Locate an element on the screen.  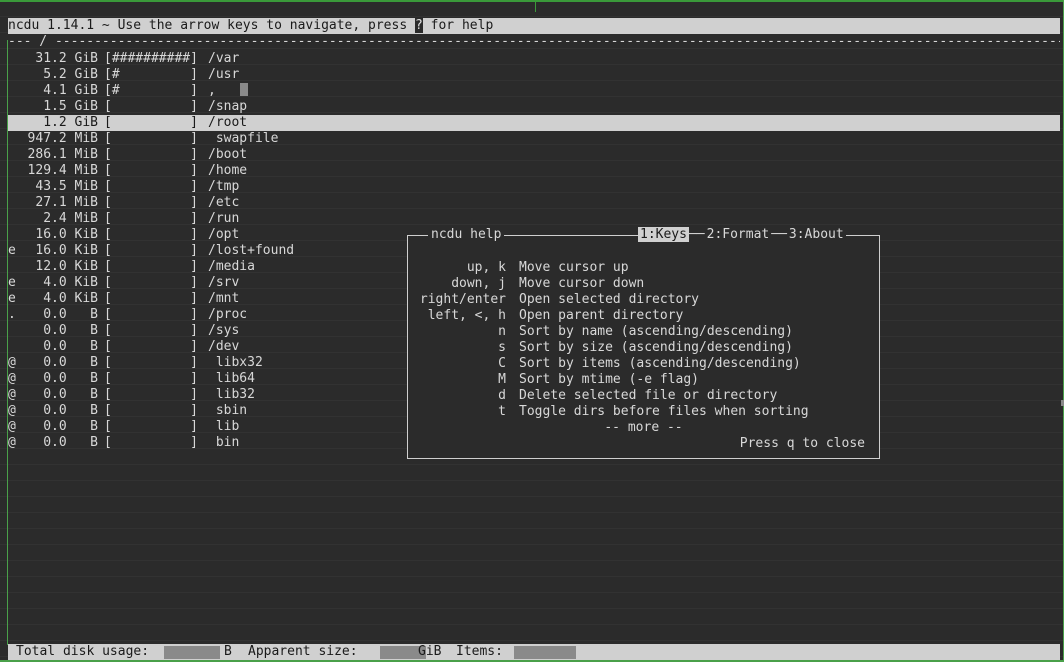
row-size: 129.4 MiB is located at coordinates (62, 170).